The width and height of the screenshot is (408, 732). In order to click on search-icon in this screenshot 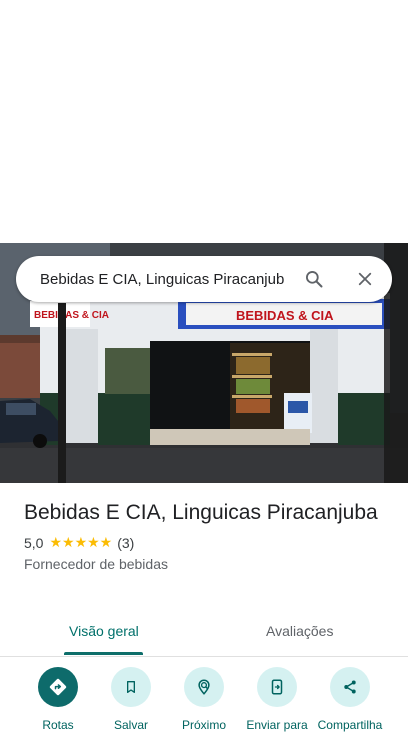, I will do `click(314, 279)`.